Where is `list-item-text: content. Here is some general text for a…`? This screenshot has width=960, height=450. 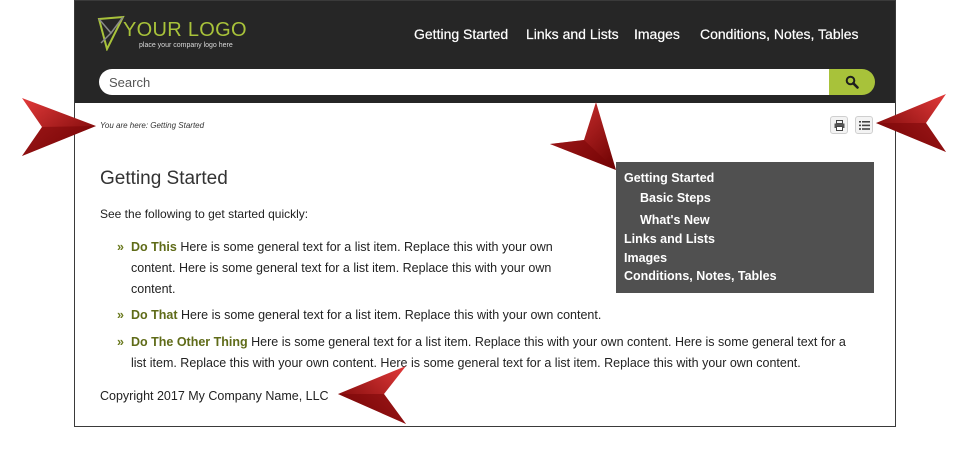 list-item-text: content. Here is some general text for a… is located at coordinates (341, 268).